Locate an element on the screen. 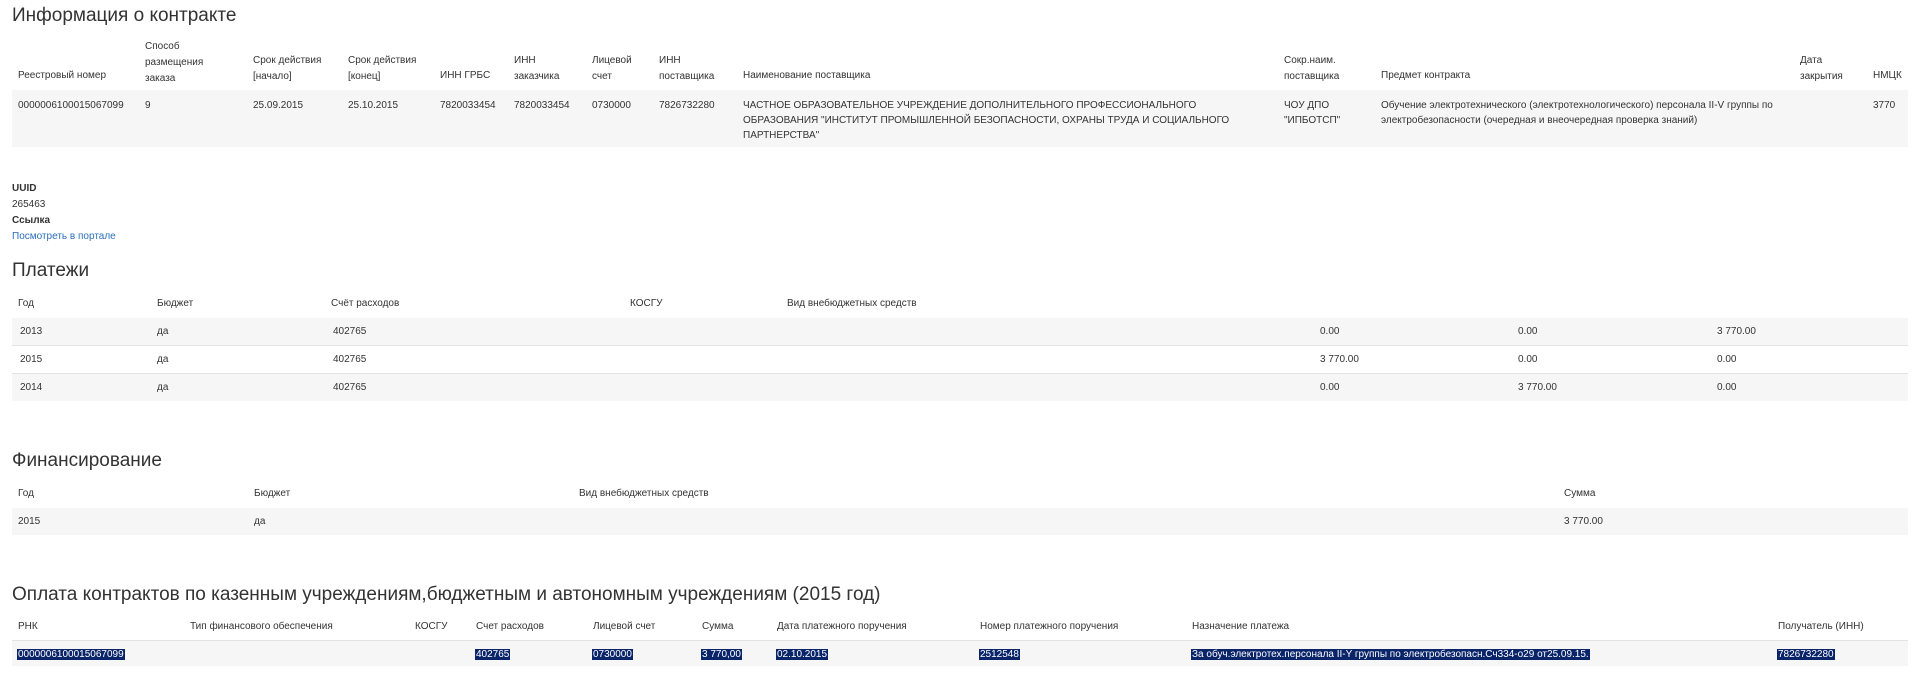 The image size is (1920, 686). contract-header-account: Лицевой счет is located at coordinates (612, 68).